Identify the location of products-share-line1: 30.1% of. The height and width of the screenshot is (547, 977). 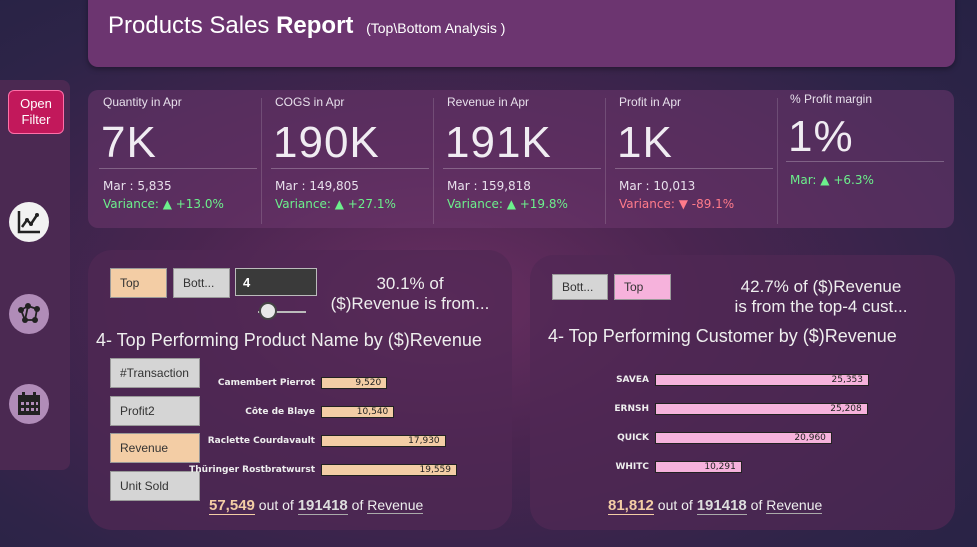
(410, 283).